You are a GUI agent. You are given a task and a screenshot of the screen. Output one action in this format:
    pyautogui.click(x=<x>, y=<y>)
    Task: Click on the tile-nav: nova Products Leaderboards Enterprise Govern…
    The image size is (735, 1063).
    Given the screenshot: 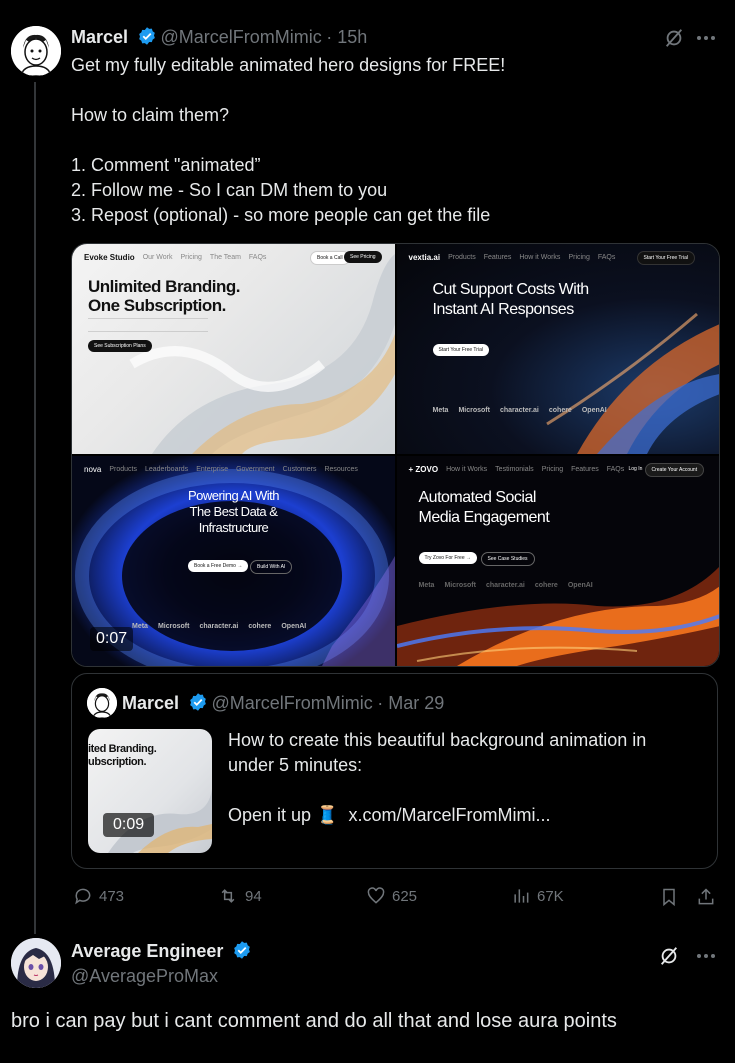 What is the action you would take?
    pyautogui.click(x=221, y=469)
    